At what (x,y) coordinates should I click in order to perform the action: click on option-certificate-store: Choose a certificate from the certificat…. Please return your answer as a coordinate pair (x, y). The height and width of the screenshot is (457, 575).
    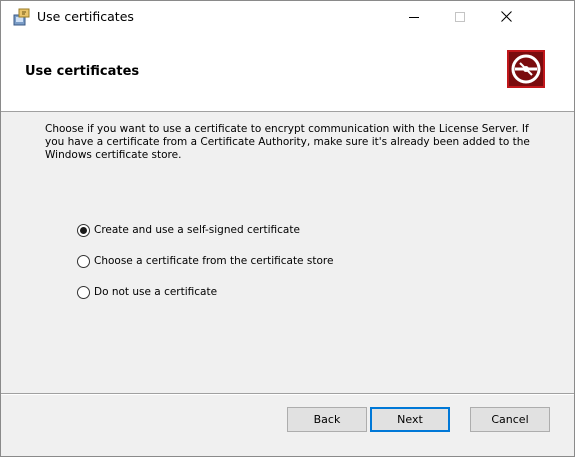
    Looking at the image, I should click on (205, 261).